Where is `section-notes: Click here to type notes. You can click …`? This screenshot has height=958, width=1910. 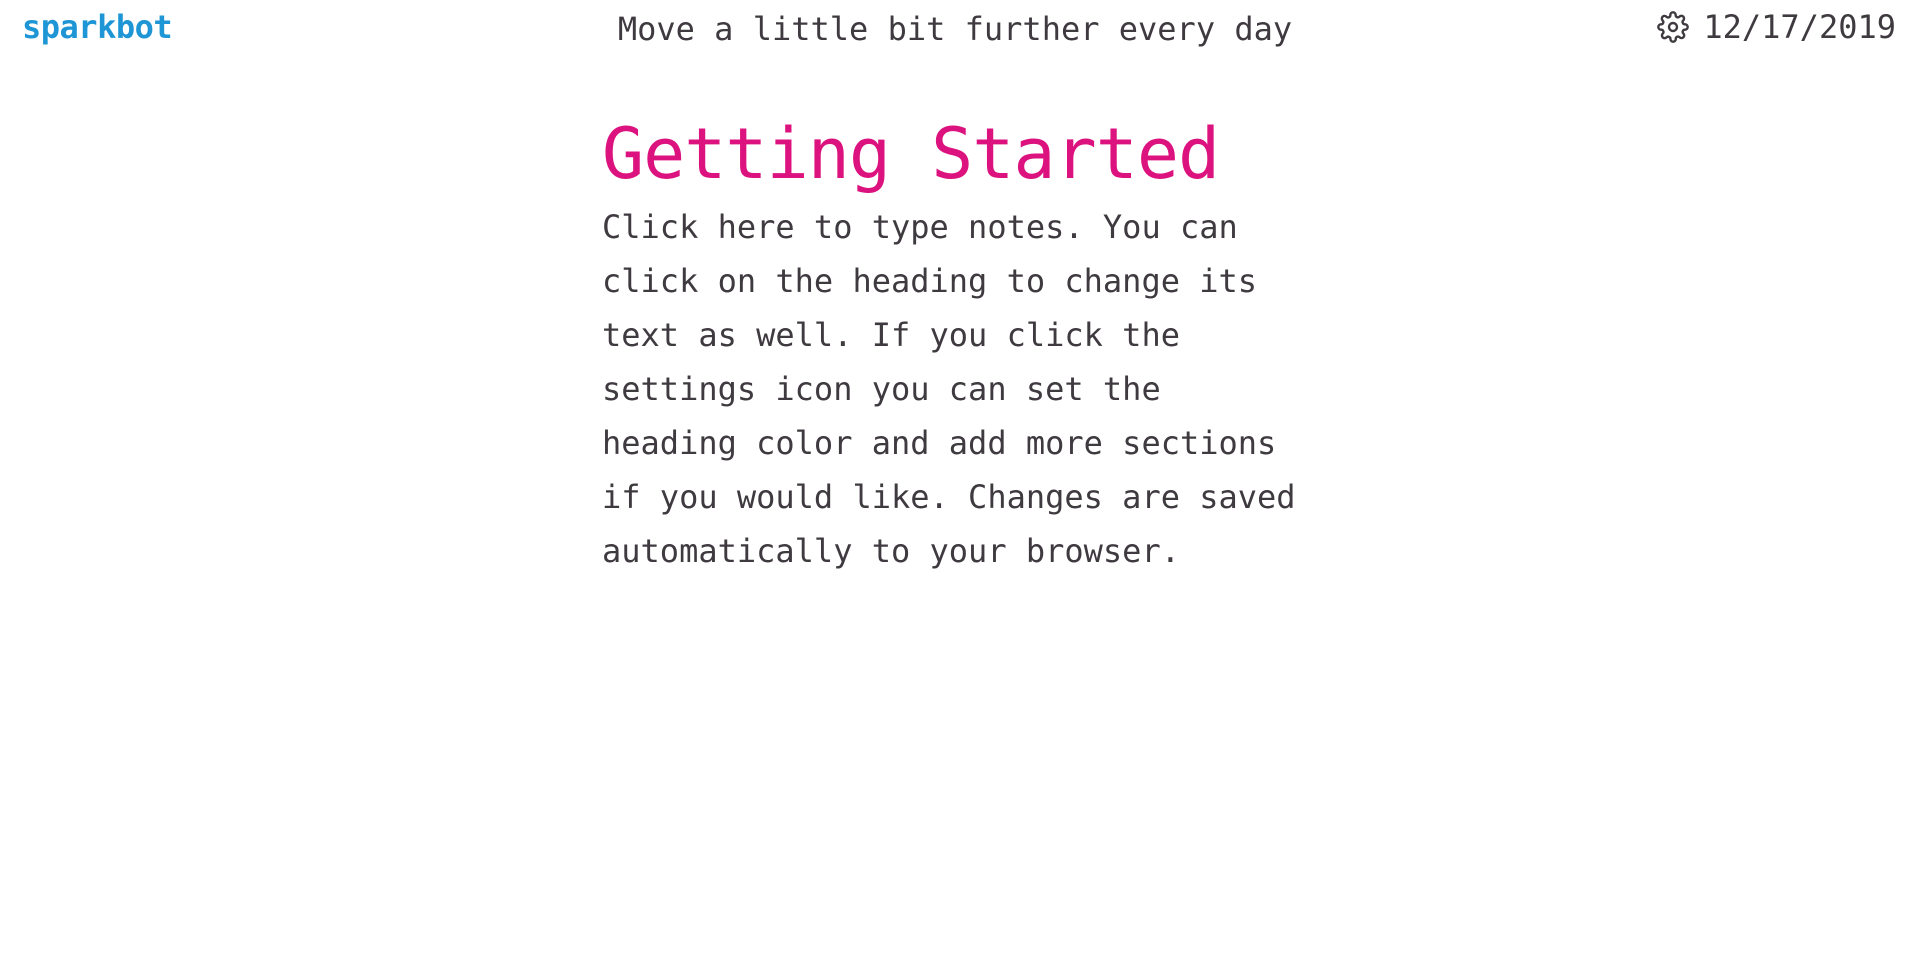 section-notes: Click here to type notes. You can click … is located at coordinates (952, 389).